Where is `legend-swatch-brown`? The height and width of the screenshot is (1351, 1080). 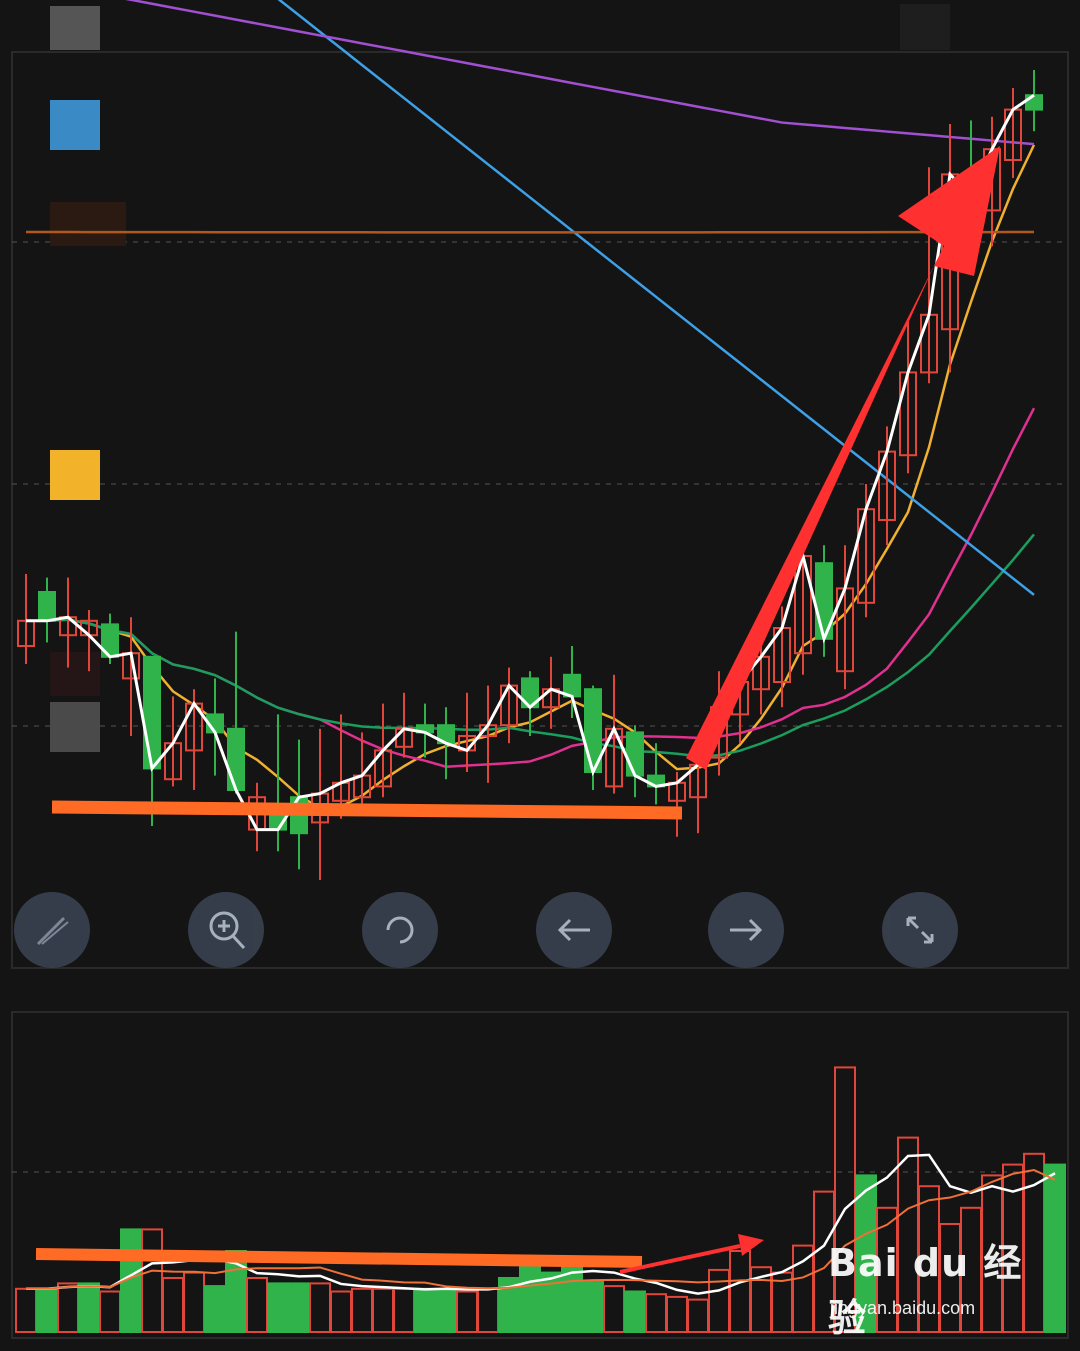 legend-swatch-brown is located at coordinates (88, 224).